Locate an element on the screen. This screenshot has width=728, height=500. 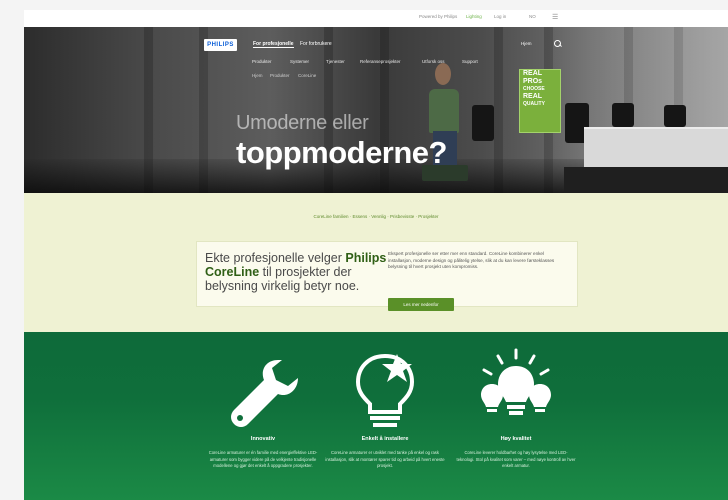
desk-image is located at coordinates (656, 149).